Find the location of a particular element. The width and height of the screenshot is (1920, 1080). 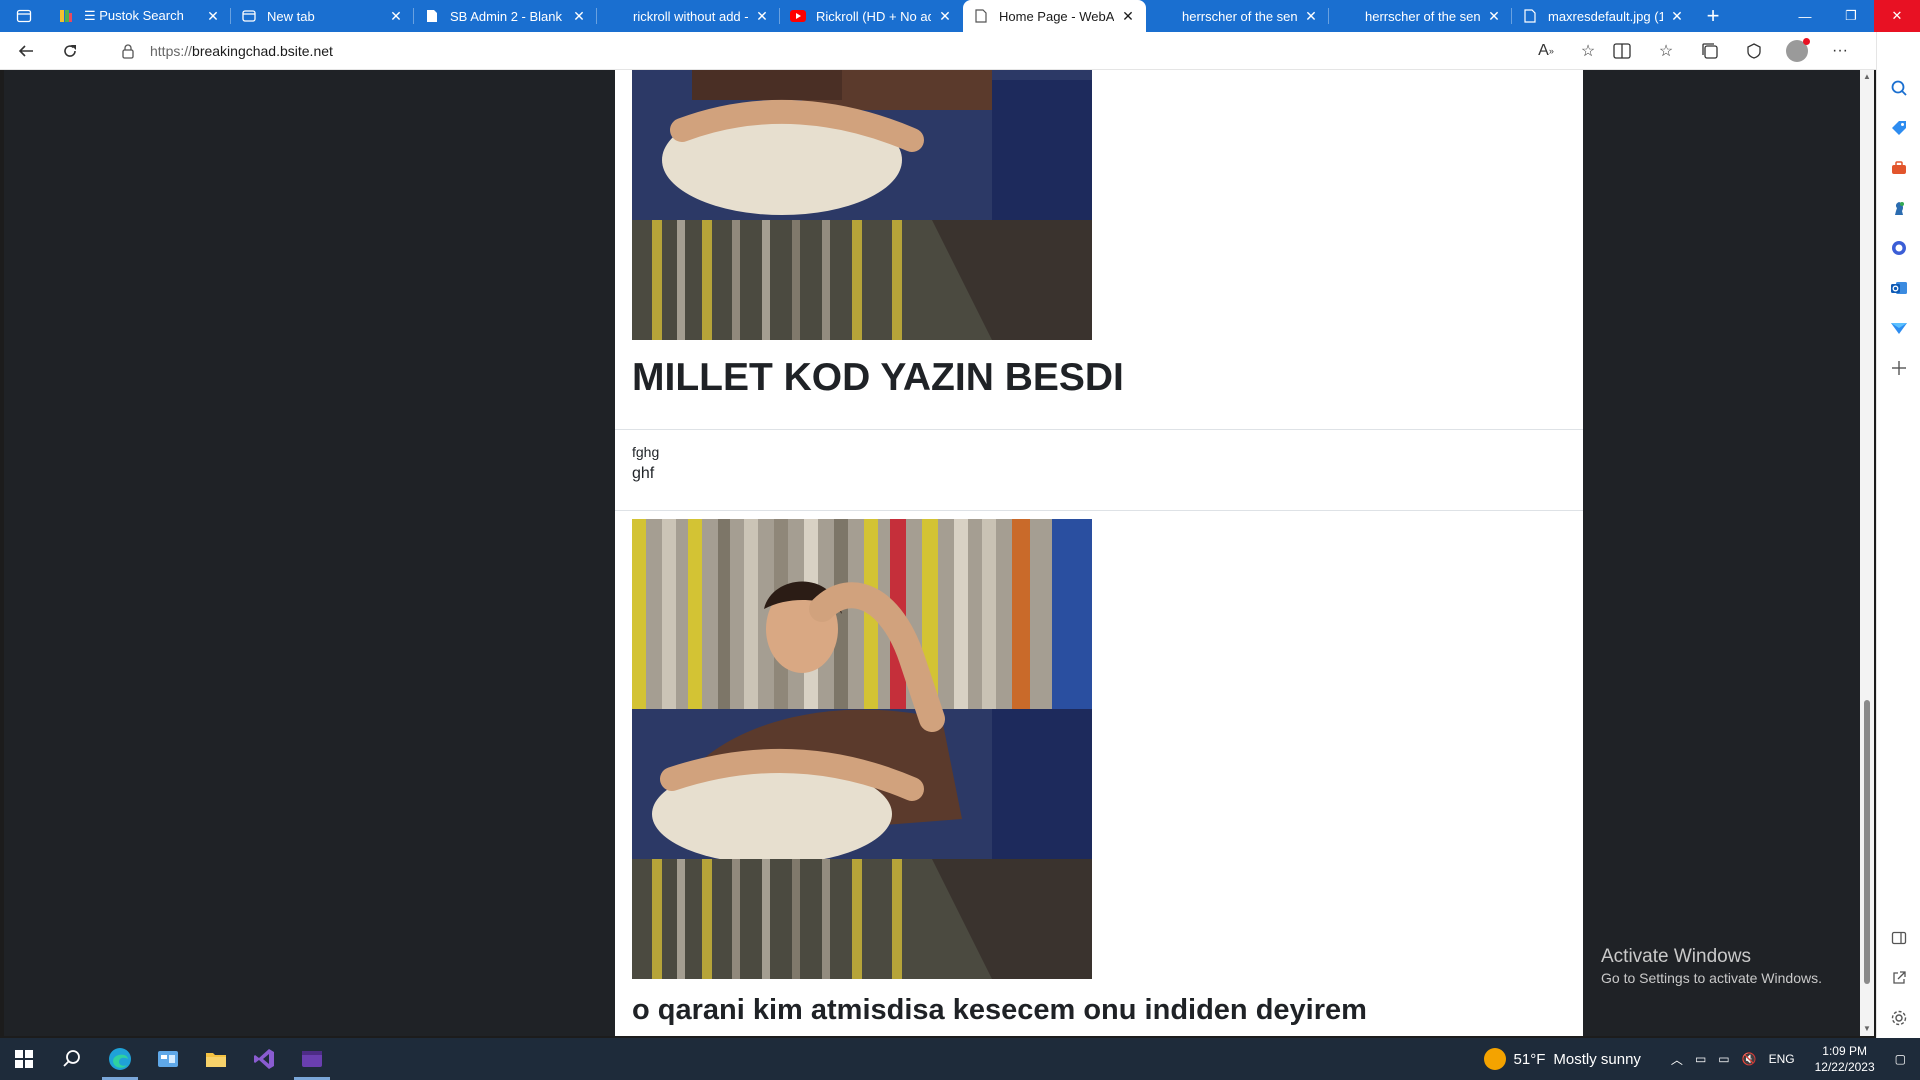

more-options-icon: ··· is located at coordinates (1840, 51).